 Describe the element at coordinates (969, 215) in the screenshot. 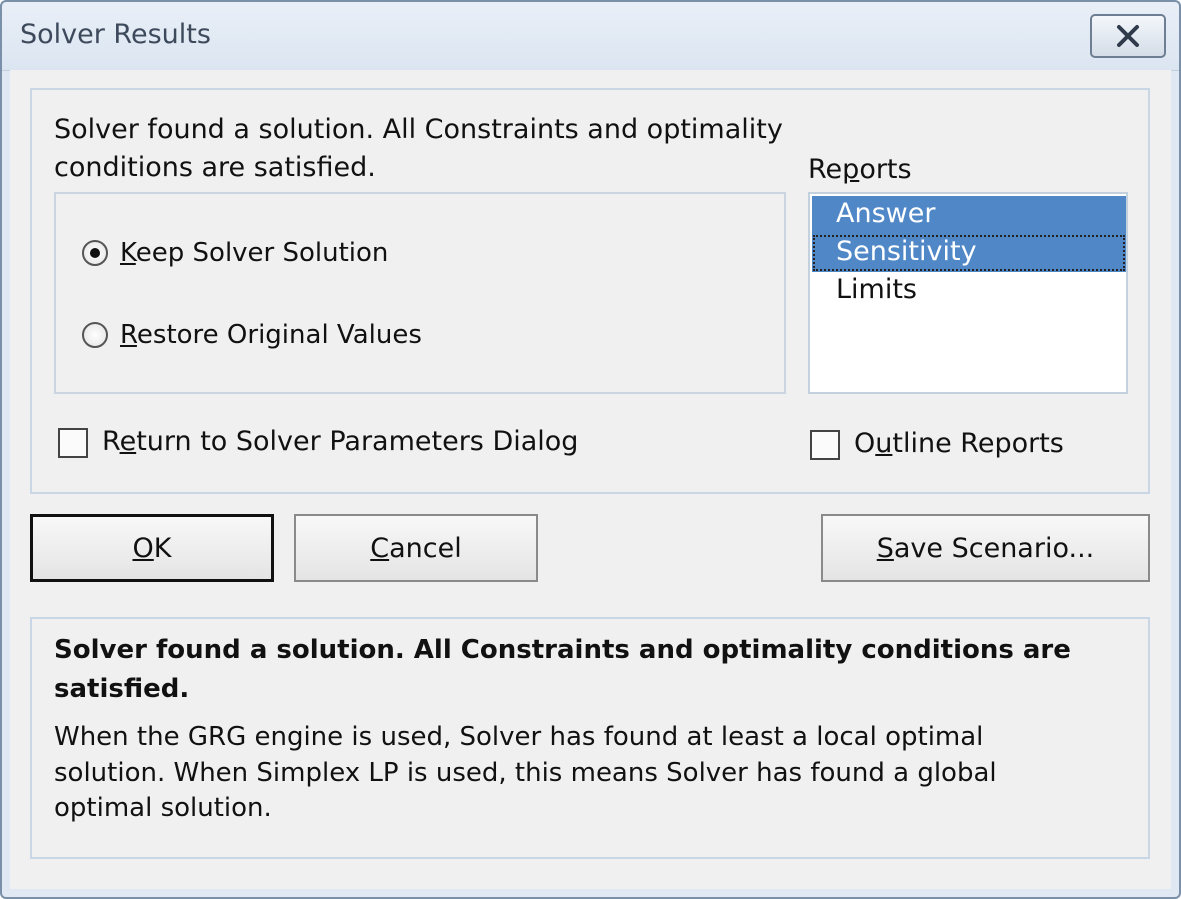

I see `report-item-answer: Answer` at that location.